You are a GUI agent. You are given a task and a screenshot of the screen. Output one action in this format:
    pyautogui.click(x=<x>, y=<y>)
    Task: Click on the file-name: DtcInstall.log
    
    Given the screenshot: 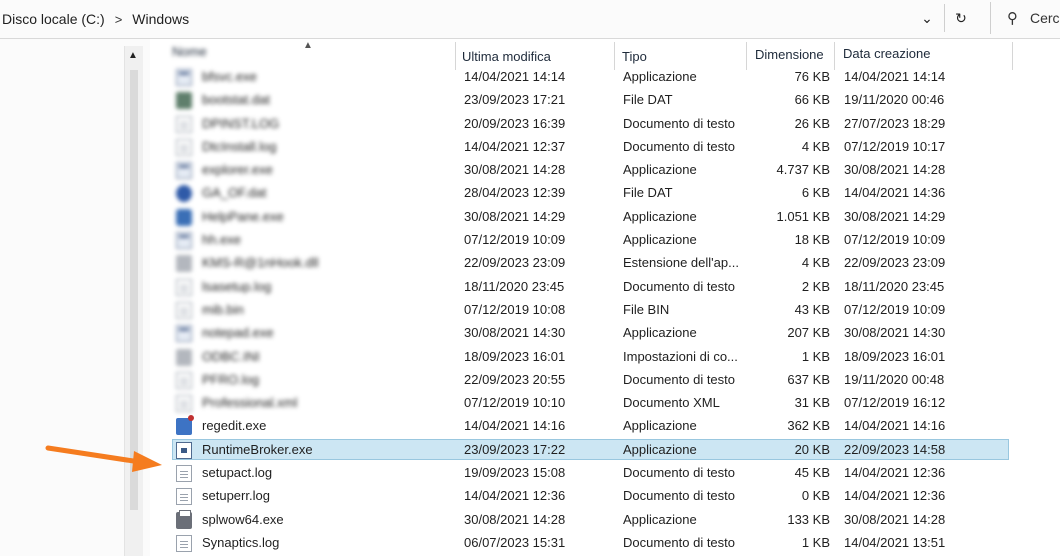 What is the action you would take?
    pyautogui.click(x=239, y=146)
    